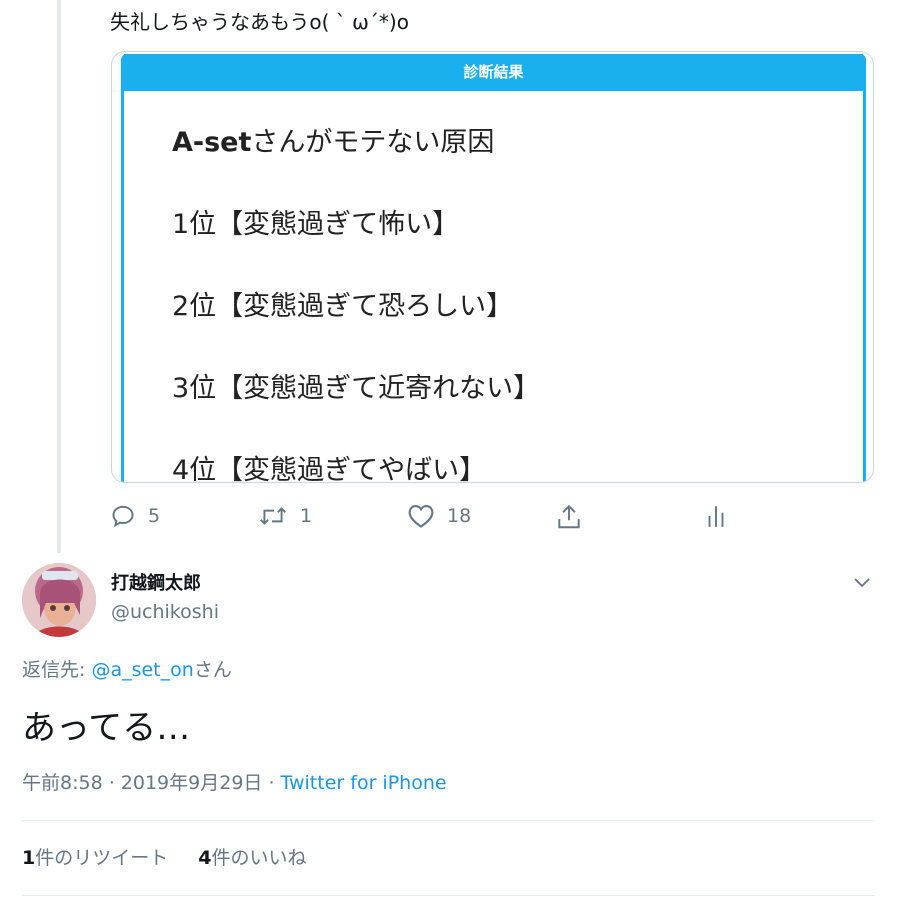 The height and width of the screenshot is (913, 901). Describe the element at coordinates (142, 670) in the screenshot. I see `reply-to-mention-link: @a_set_on` at that location.